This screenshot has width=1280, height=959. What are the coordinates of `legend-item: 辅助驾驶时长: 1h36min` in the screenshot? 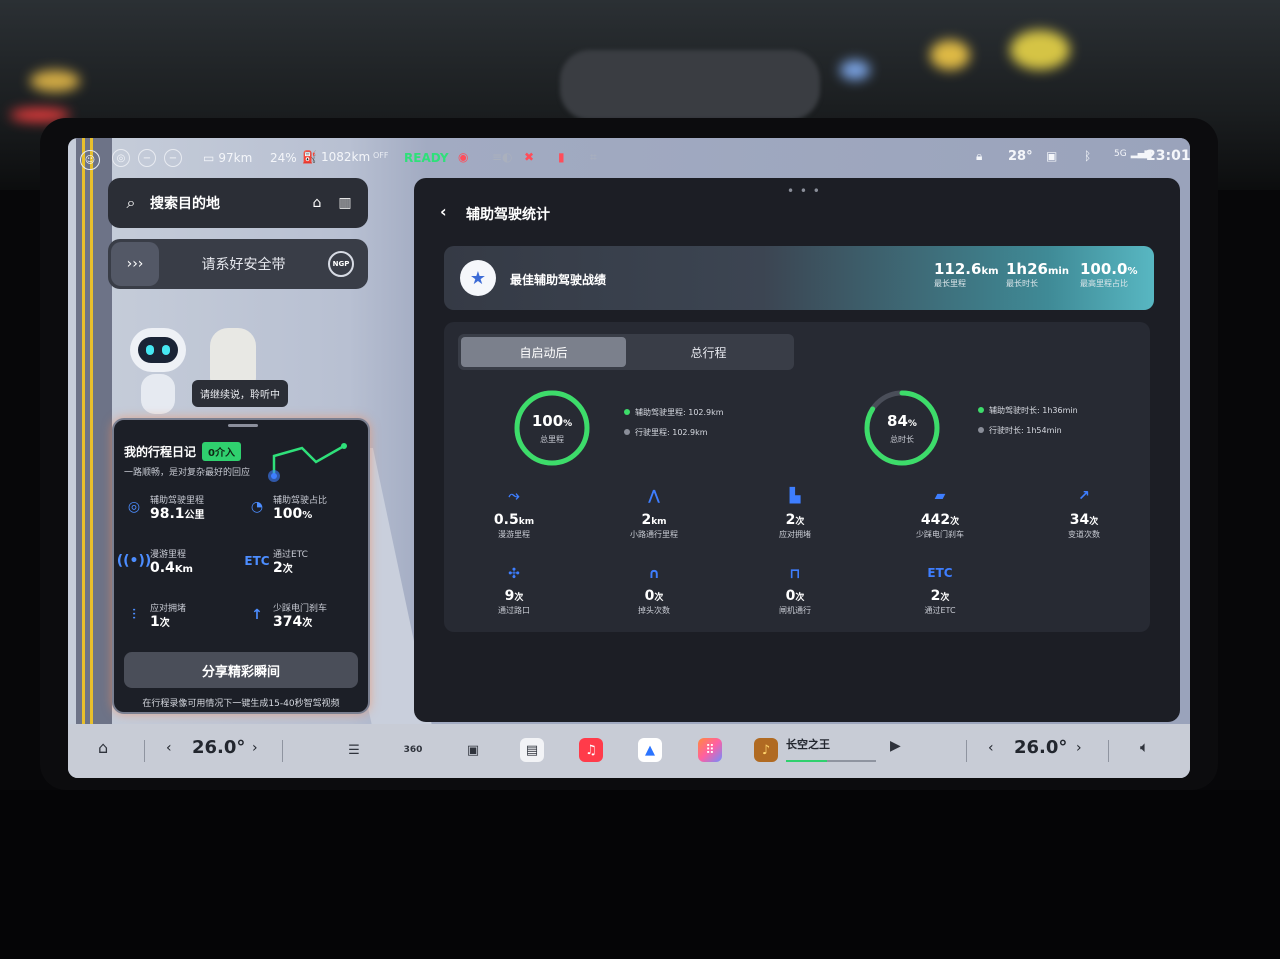 It's located at (1028, 410).